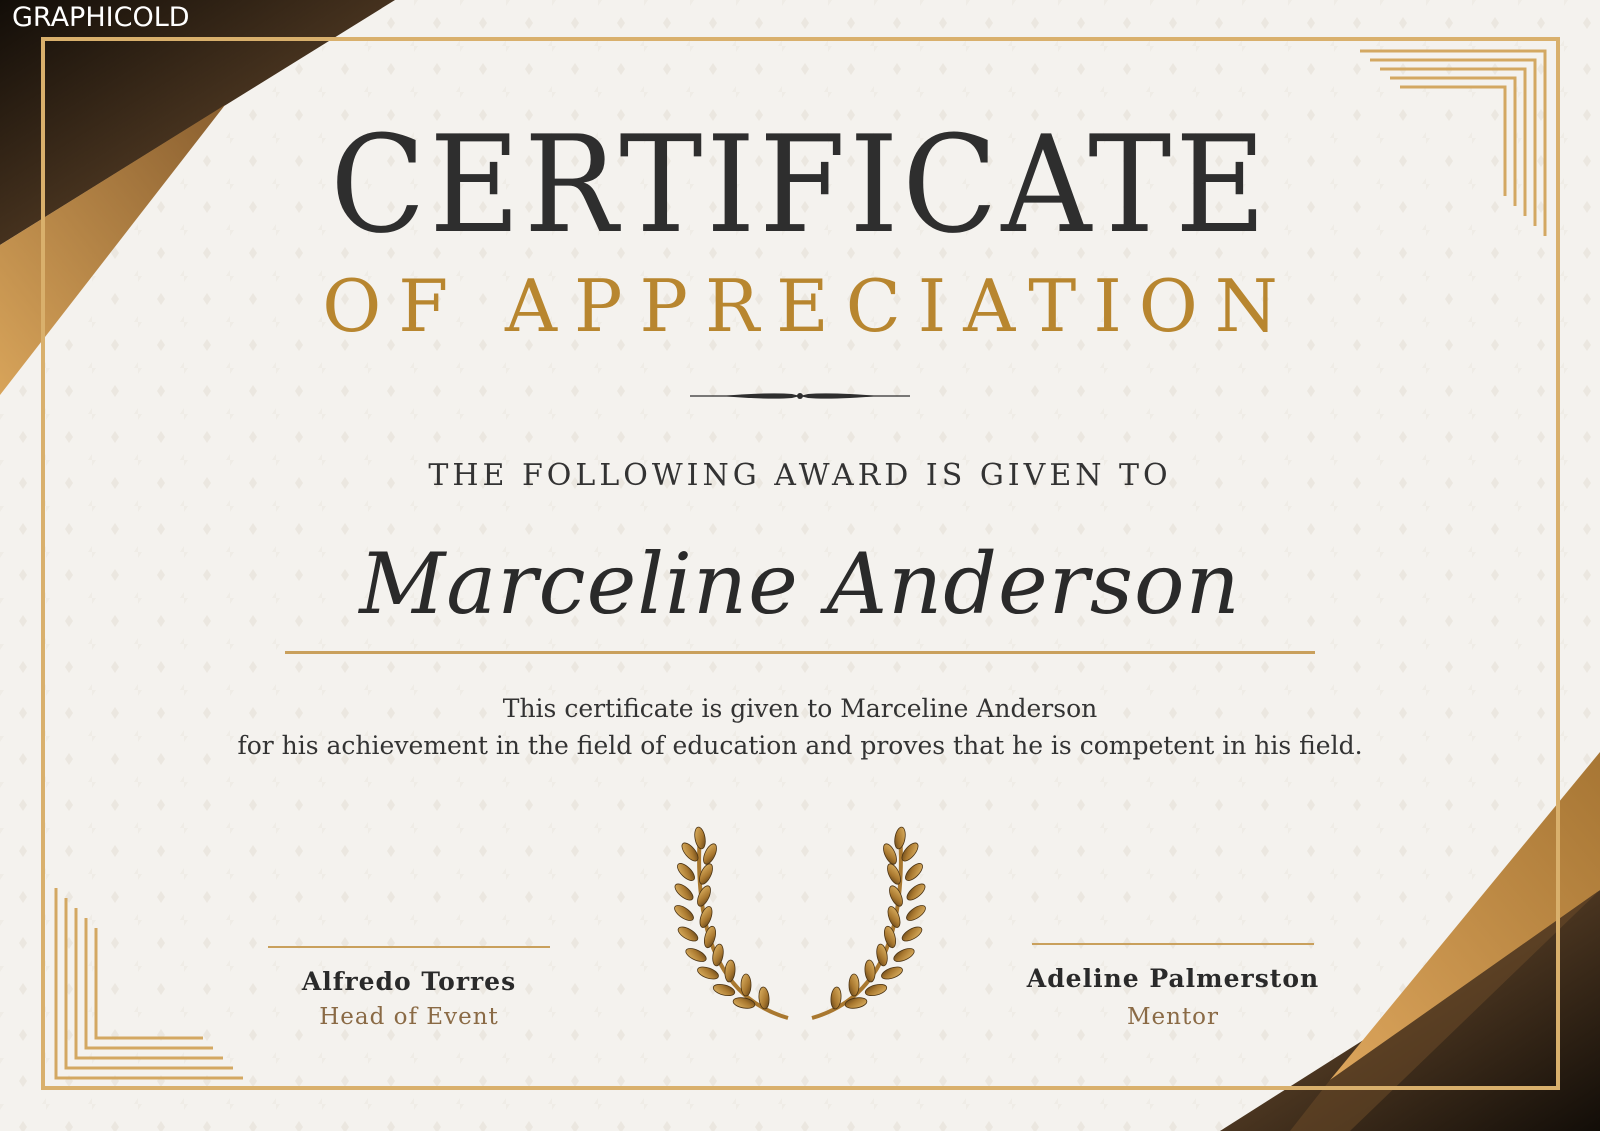  I want to click on signatory-name-left: Alfredo Torres, so click(409, 981).